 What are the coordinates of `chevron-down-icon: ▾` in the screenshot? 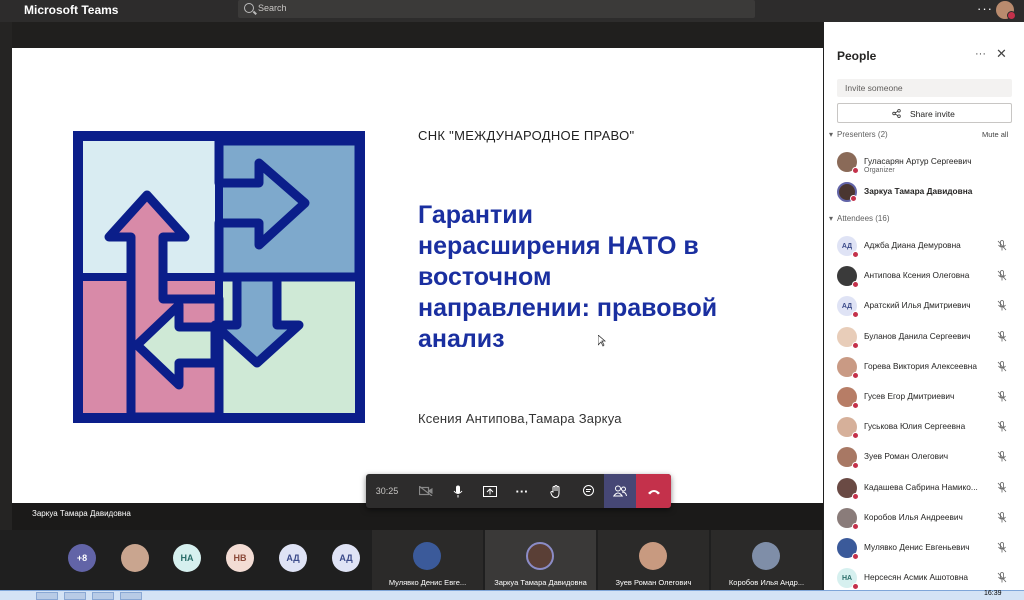 It's located at (831, 134).